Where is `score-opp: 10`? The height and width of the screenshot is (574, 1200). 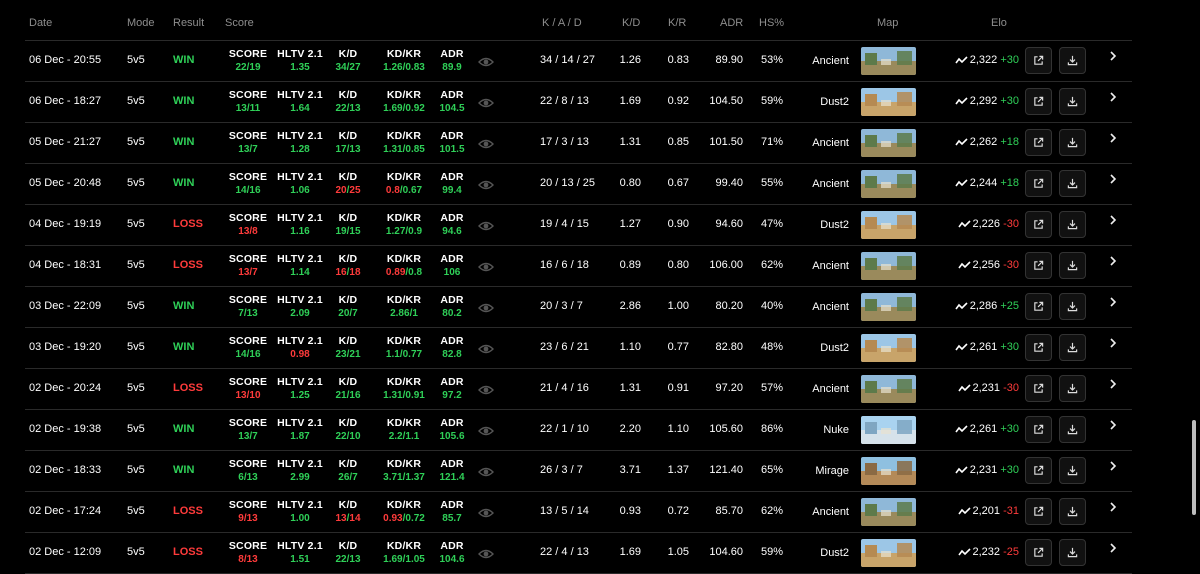
score-opp: 10 is located at coordinates (255, 395).